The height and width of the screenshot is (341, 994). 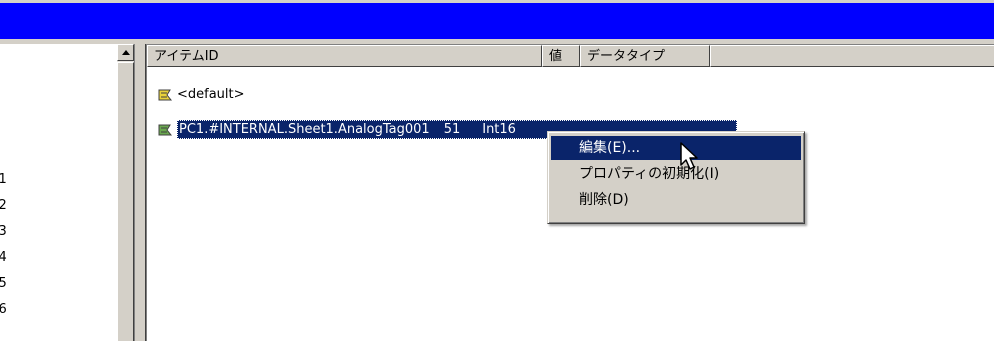 What do you see at coordinates (3, 180) in the screenshot?
I see `tree-item: 001` at bounding box center [3, 180].